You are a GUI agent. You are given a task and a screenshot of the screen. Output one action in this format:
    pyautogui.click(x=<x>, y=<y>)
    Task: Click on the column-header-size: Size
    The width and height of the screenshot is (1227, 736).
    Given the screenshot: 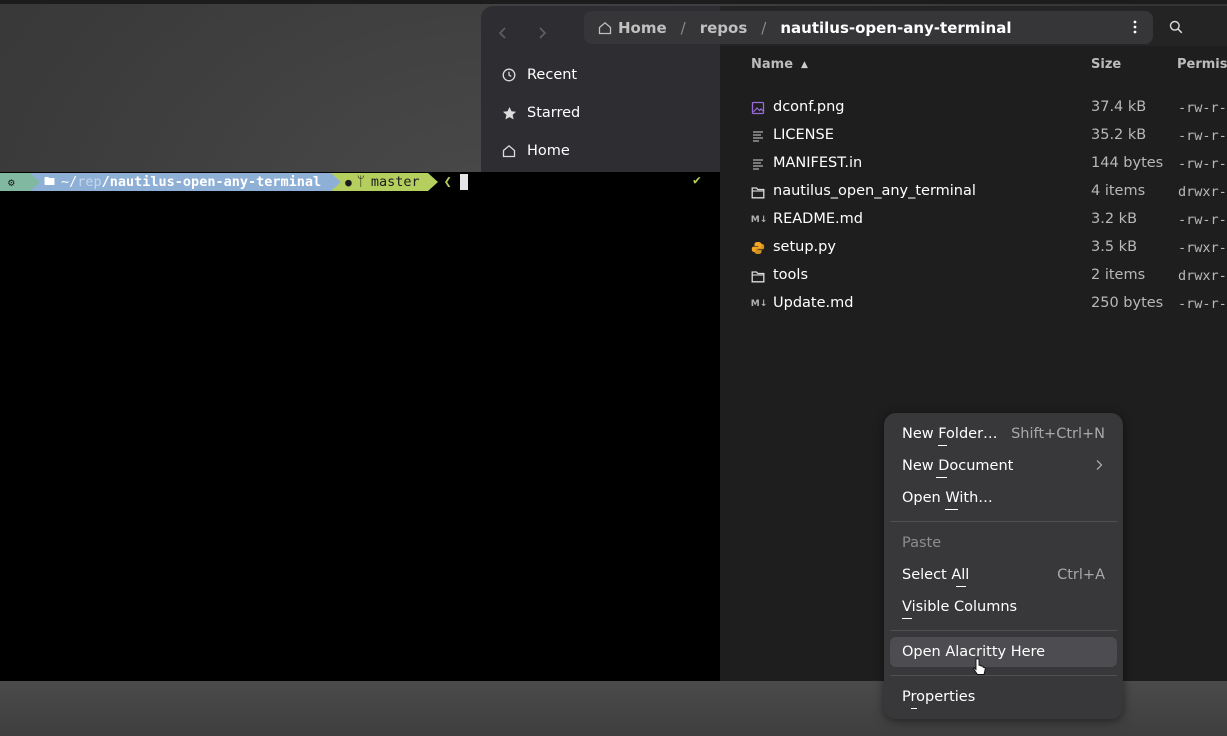 What is the action you would take?
    pyautogui.click(x=1106, y=64)
    